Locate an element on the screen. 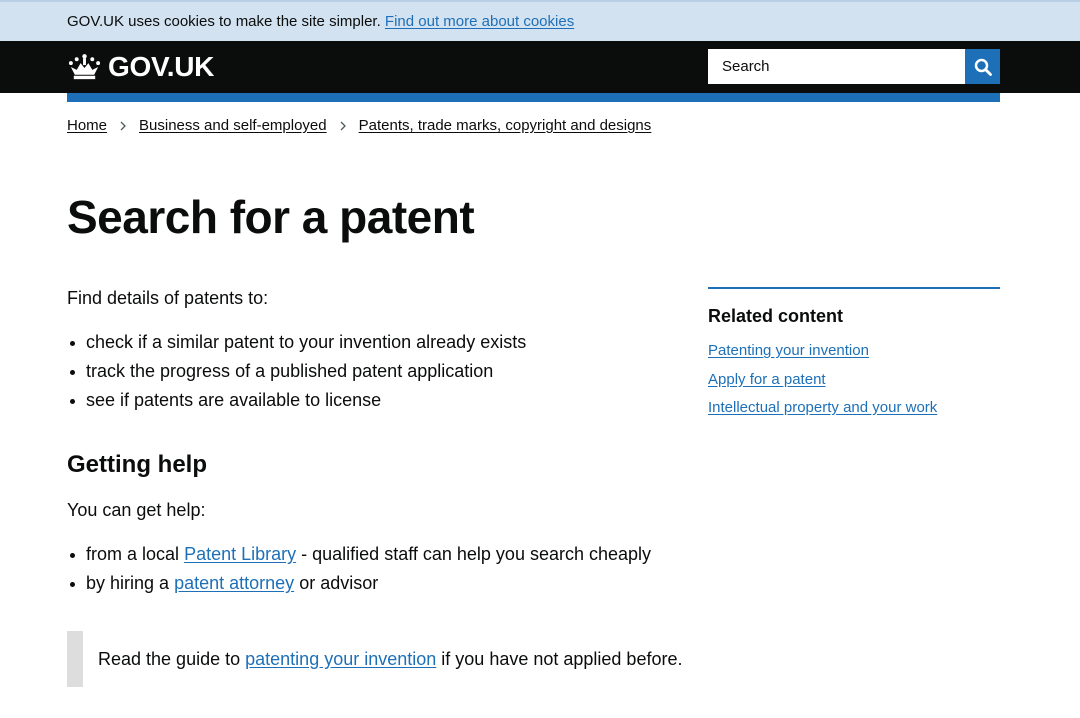 The width and height of the screenshot is (1080, 718). header-underline is located at coordinates (533, 97).